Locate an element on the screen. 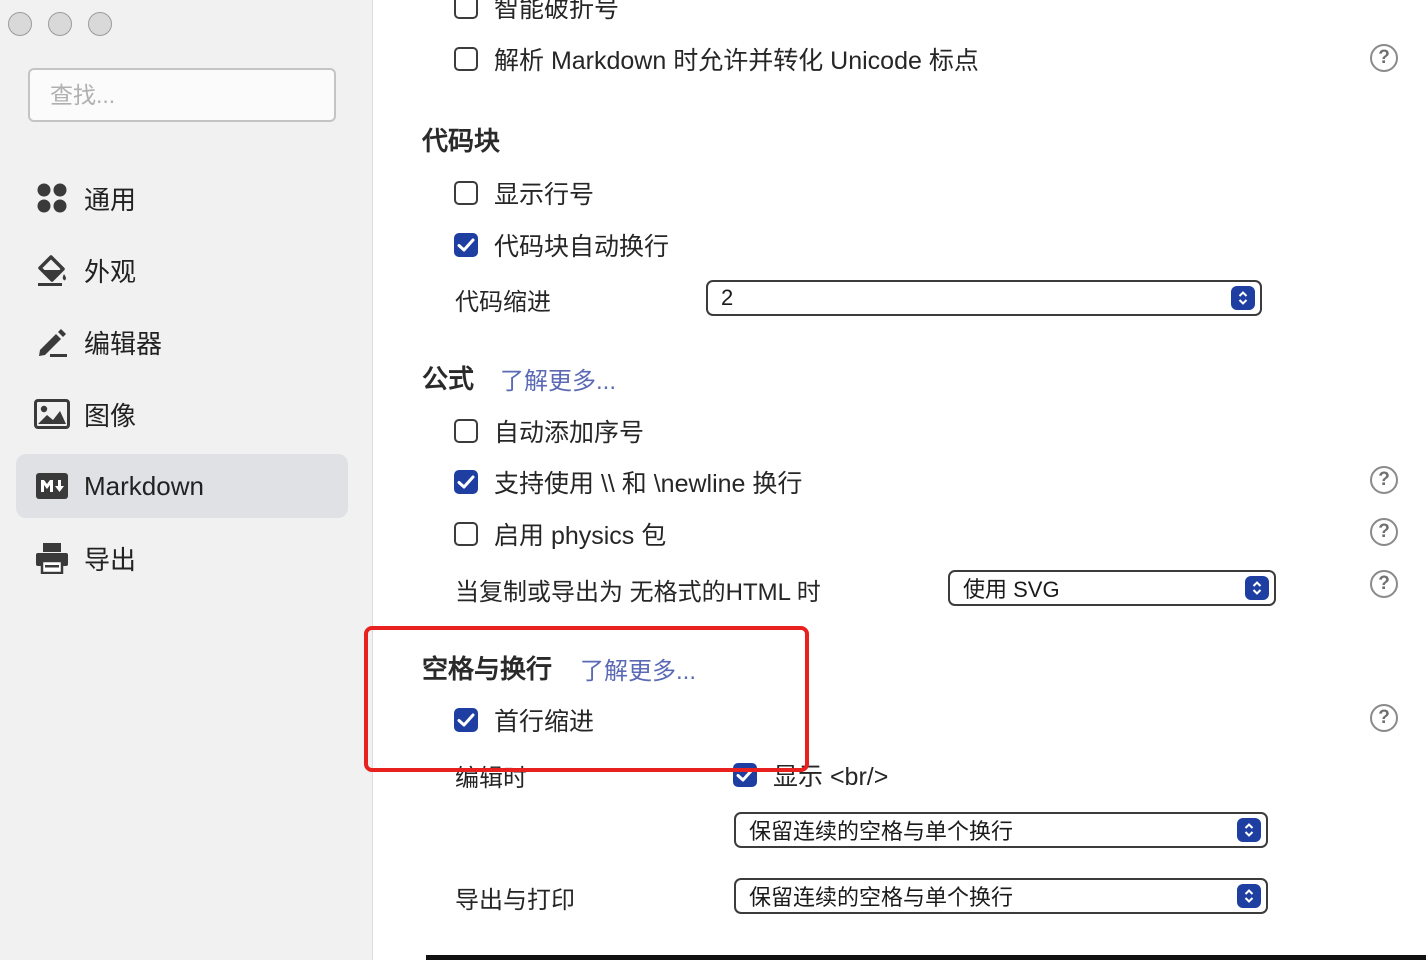  code-indent-label: 代码缩进 is located at coordinates (503, 302).